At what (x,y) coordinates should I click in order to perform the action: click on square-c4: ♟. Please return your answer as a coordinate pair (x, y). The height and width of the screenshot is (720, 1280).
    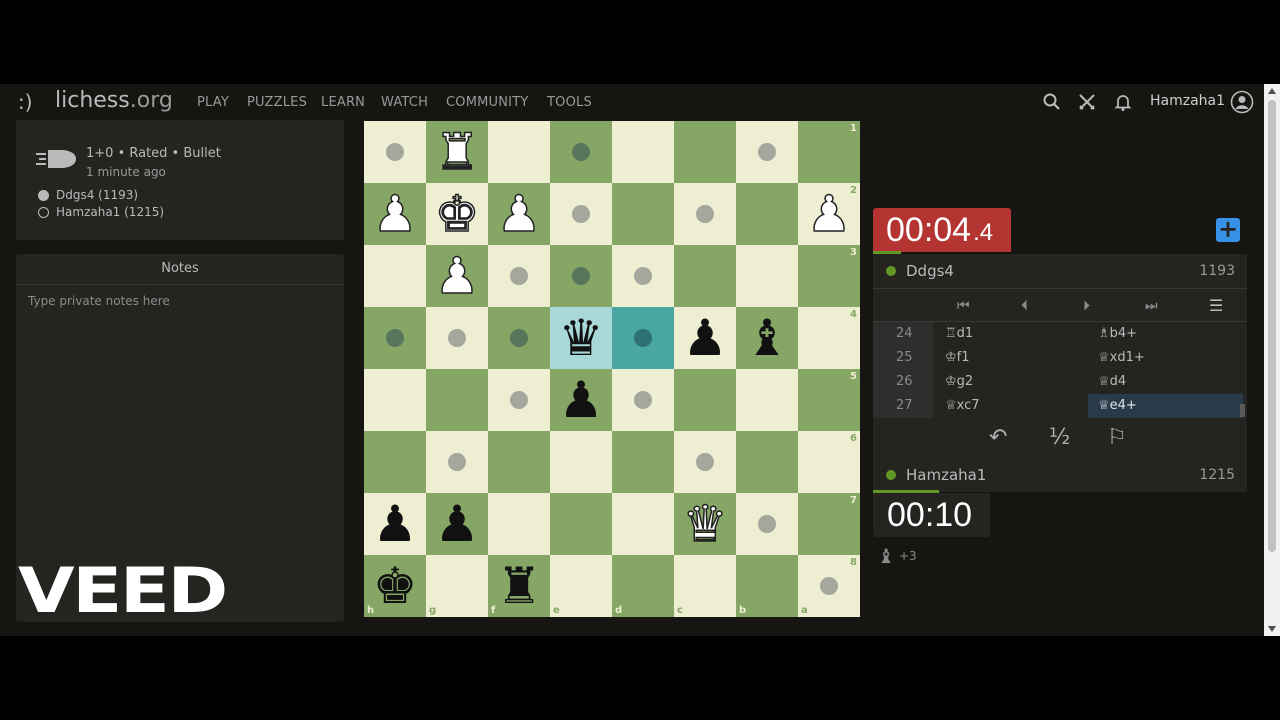
    Looking at the image, I should click on (705, 338).